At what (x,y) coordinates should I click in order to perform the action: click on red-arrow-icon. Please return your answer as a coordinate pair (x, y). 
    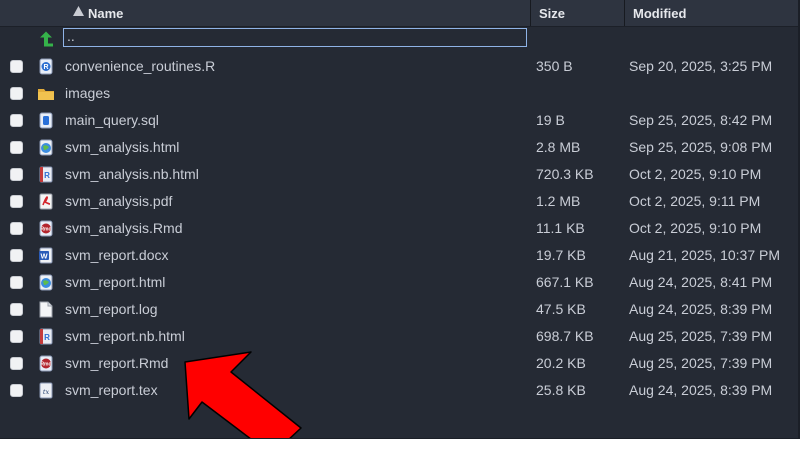
    Looking at the image, I should click on (243, 394).